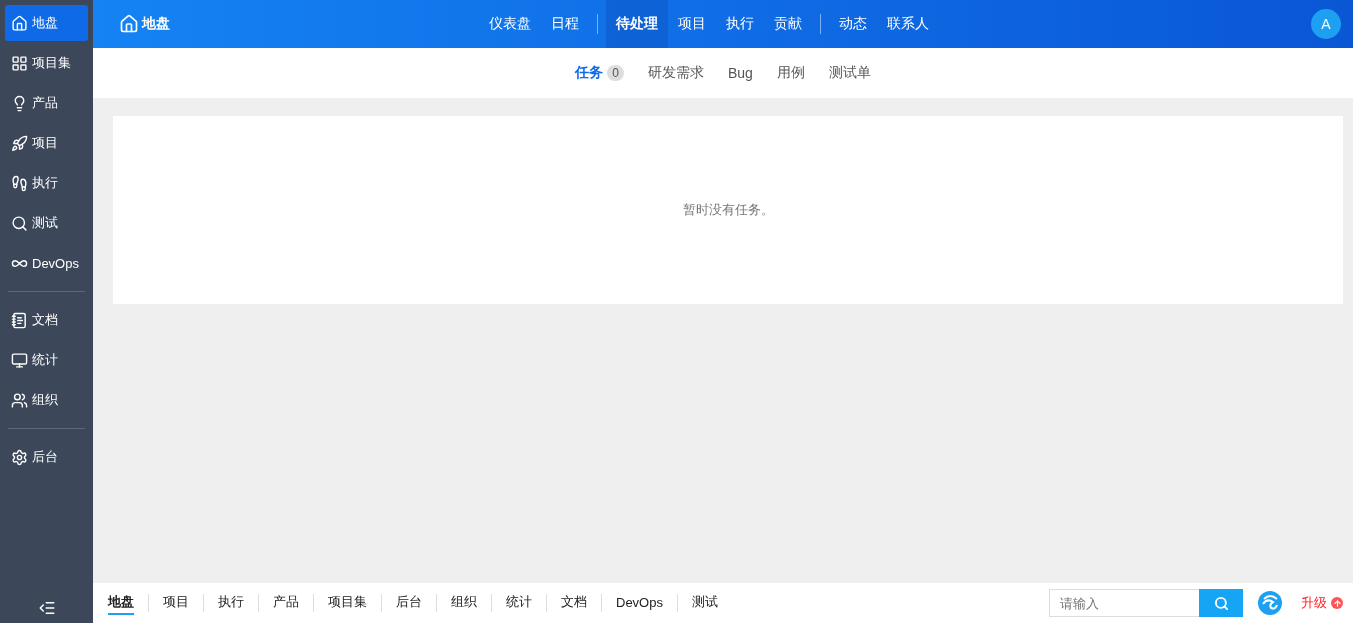 The height and width of the screenshot is (623, 1353). What do you see at coordinates (46, 183) in the screenshot?
I see `sidebar-item: 执行` at bounding box center [46, 183].